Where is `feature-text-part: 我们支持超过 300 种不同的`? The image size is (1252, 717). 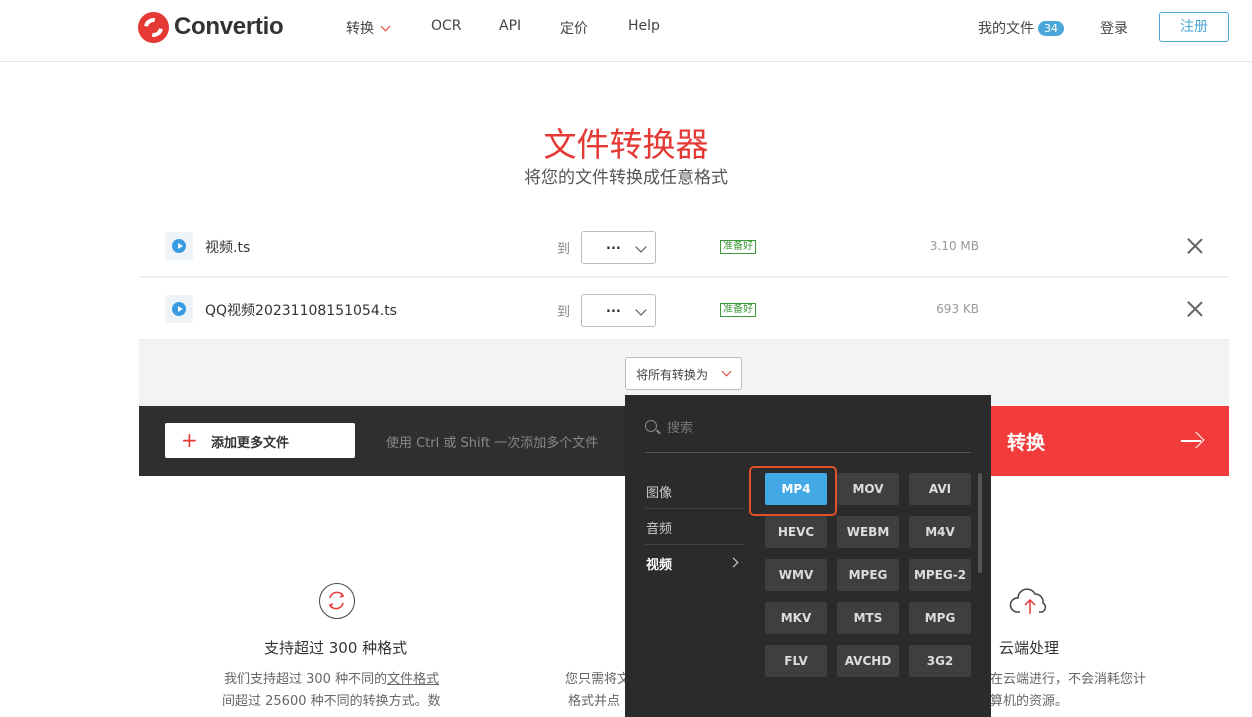
feature-text-part: 我们支持超过 300 种不同的 is located at coordinates (306, 679).